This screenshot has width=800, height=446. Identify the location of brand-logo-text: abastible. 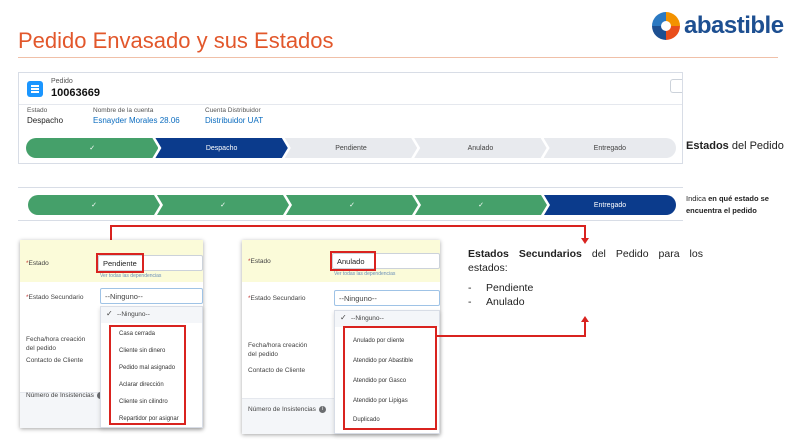
(734, 25).